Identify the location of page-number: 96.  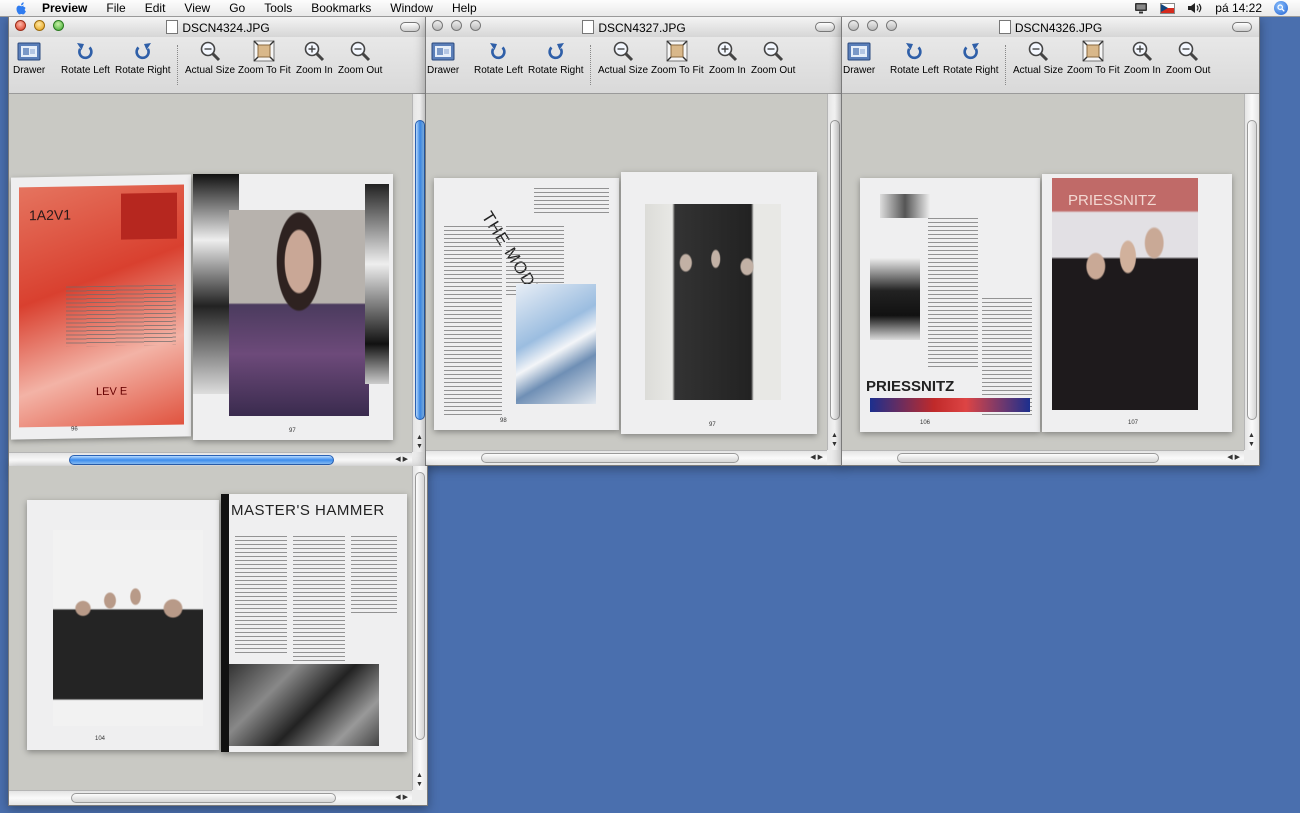
(74, 429).